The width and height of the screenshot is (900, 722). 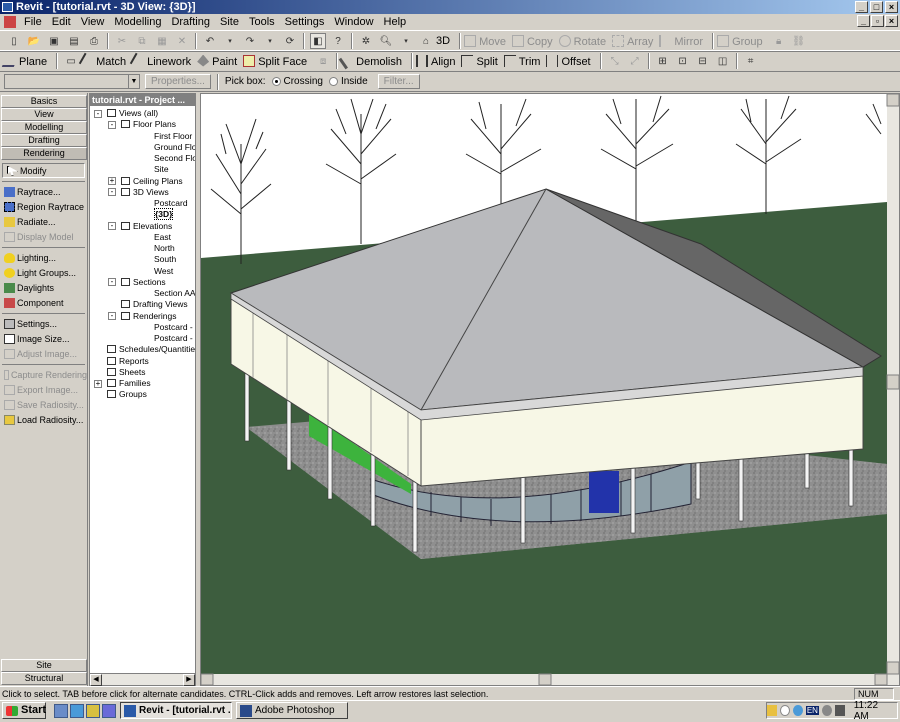 I want to click on daylights-button: Daylights, so click(x=43, y=287).